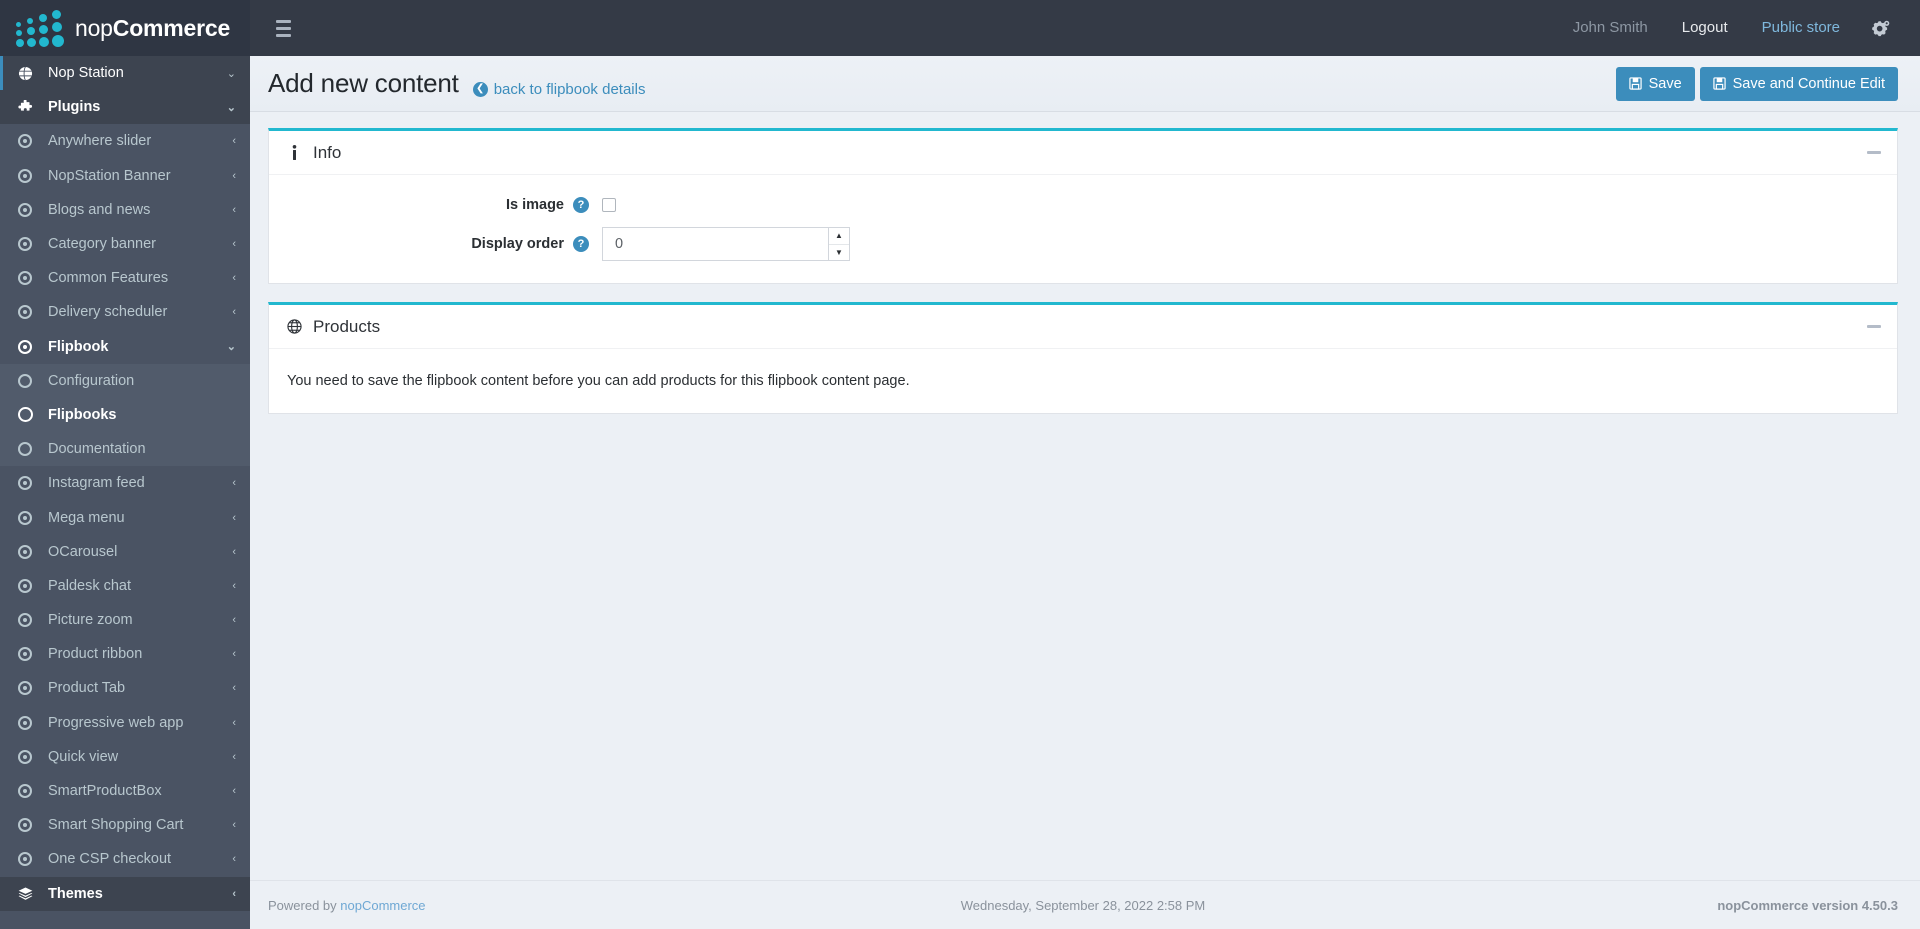 Image resolution: width=1920 pixels, height=929 pixels. Describe the element at coordinates (715, 244) in the screenshot. I see `display-order-input` at that location.